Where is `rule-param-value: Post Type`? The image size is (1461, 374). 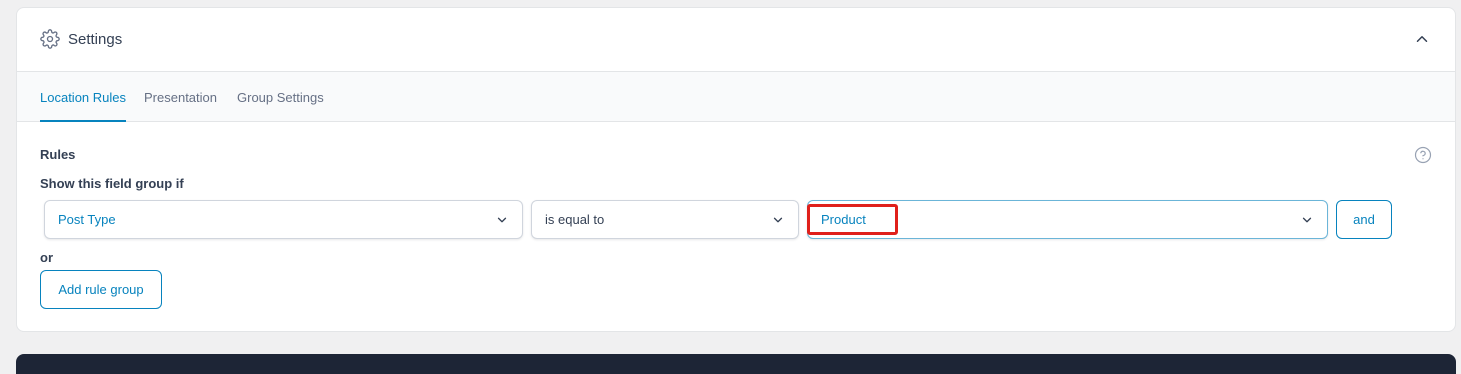 rule-param-value: Post Type is located at coordinates (87, 219).